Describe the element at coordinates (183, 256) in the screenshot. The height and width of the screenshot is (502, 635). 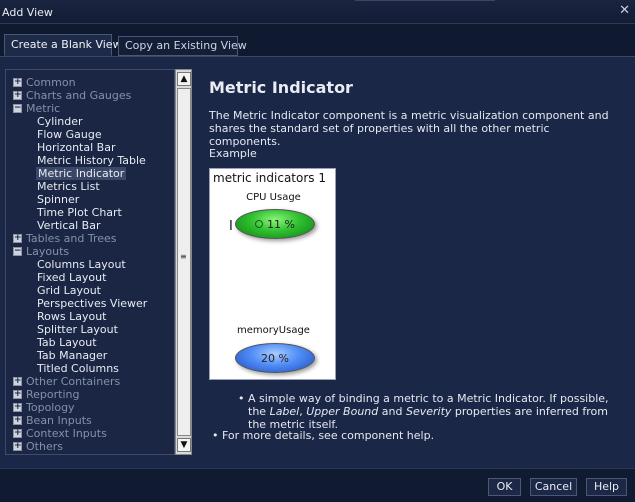
I see `grip-icon: ≡` at that location.